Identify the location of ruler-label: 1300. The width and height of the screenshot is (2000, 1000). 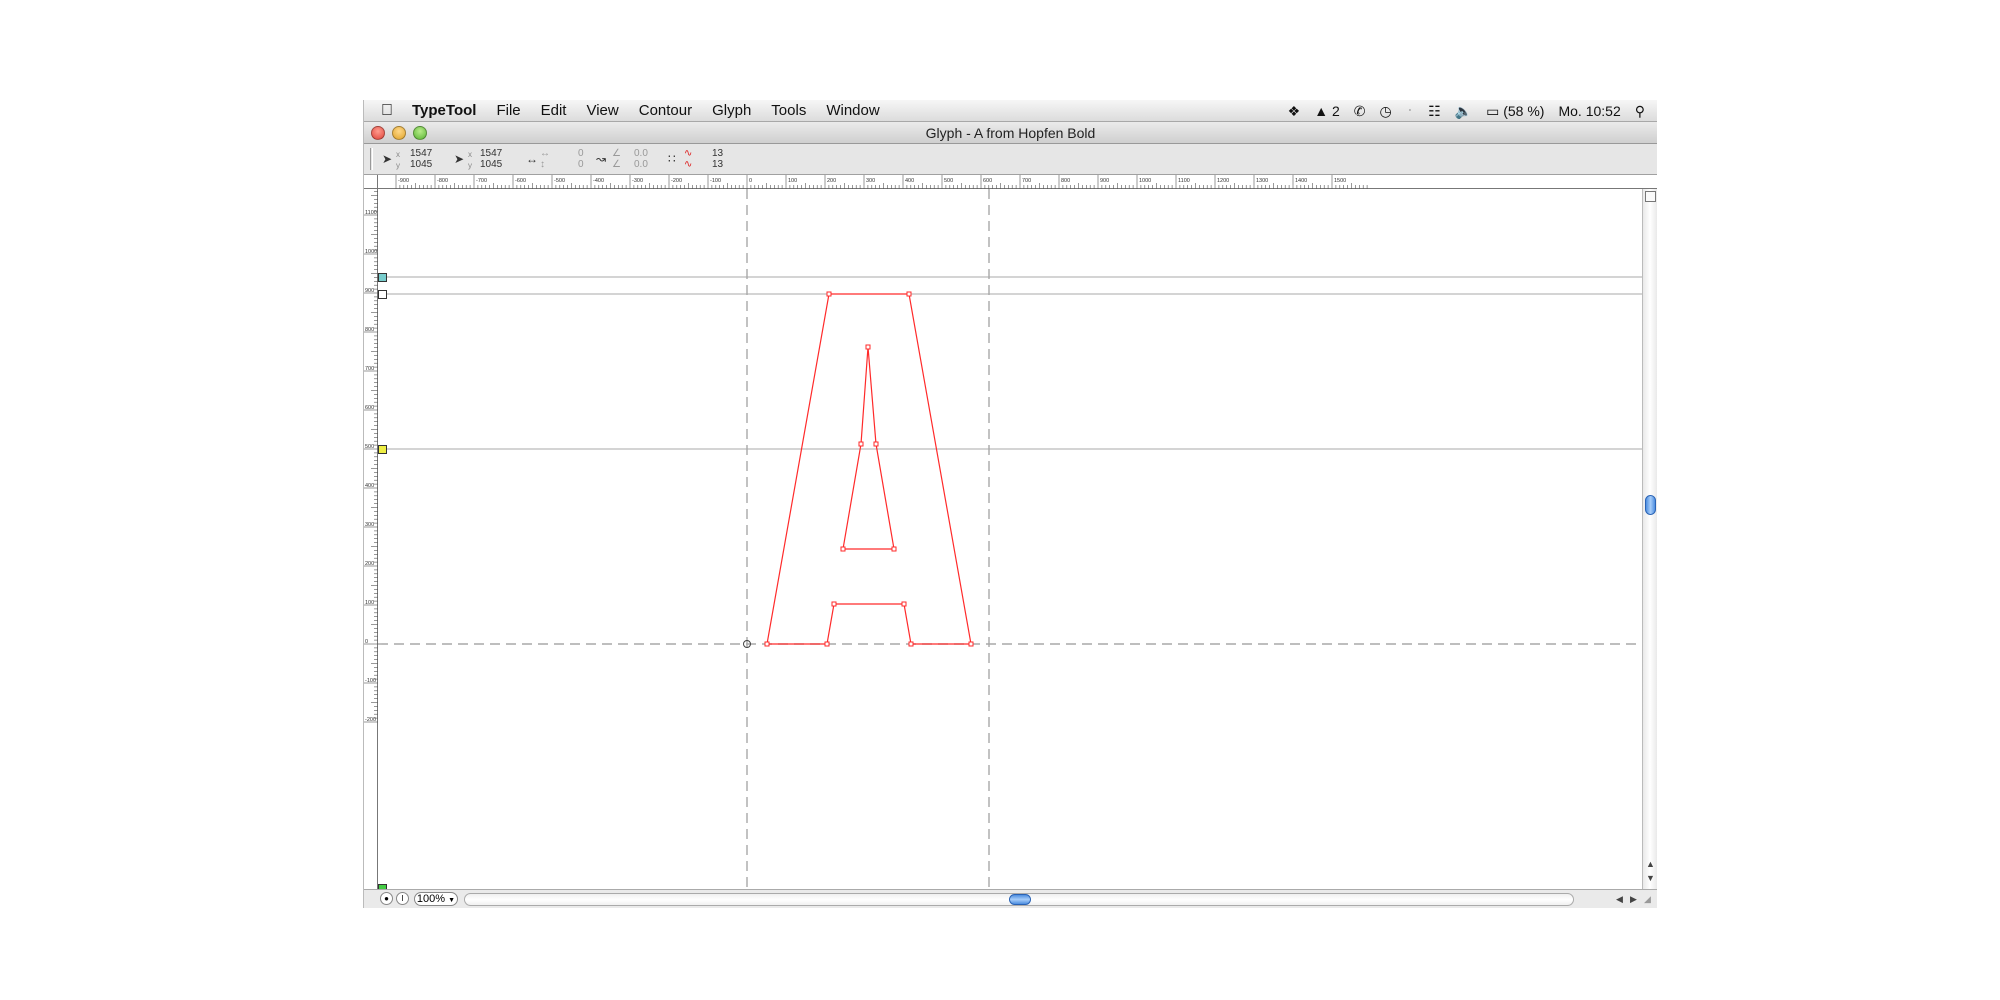
(1262, 181).